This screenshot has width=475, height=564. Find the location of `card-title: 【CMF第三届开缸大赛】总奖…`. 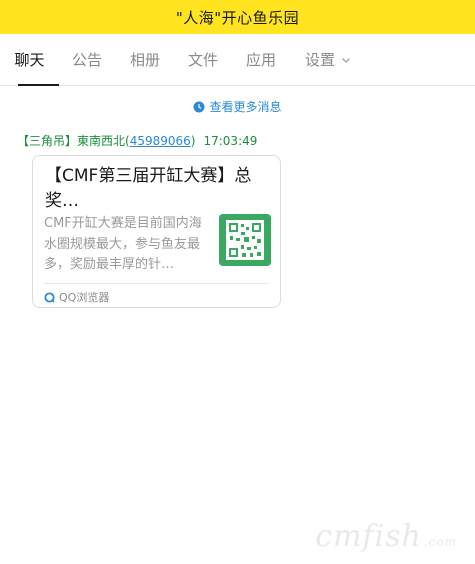

card-title: 【CMF第三届开缸大赛】总奖… is located at coordinates (148, 188).